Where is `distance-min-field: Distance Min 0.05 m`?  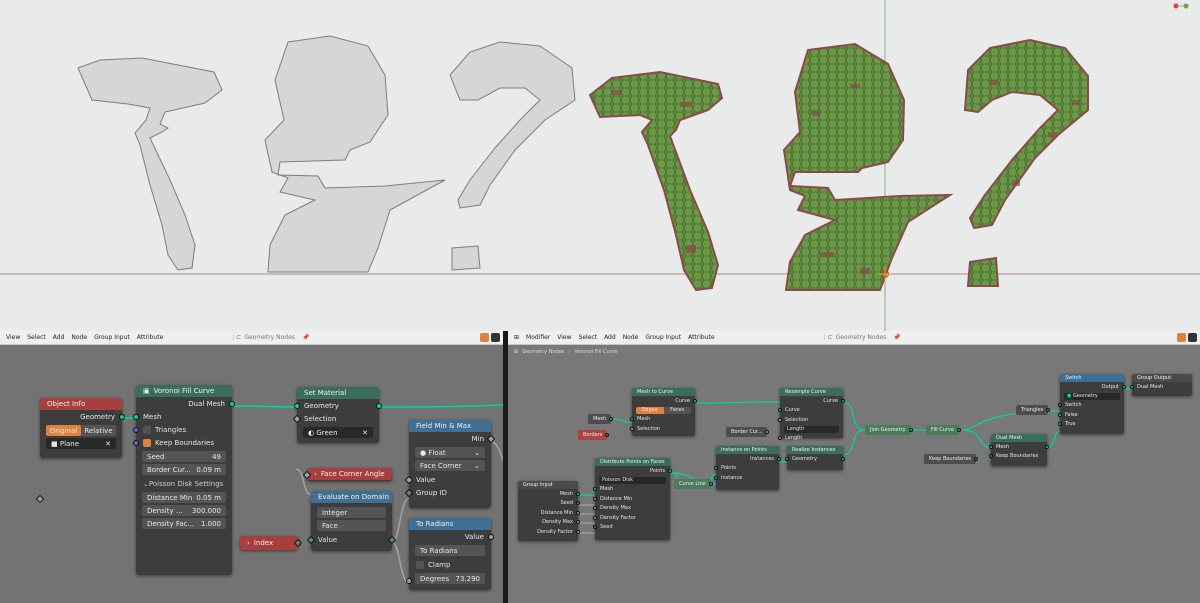
distance-min-field: Distance Min 0.05 m is located at coordinates (184, 497).